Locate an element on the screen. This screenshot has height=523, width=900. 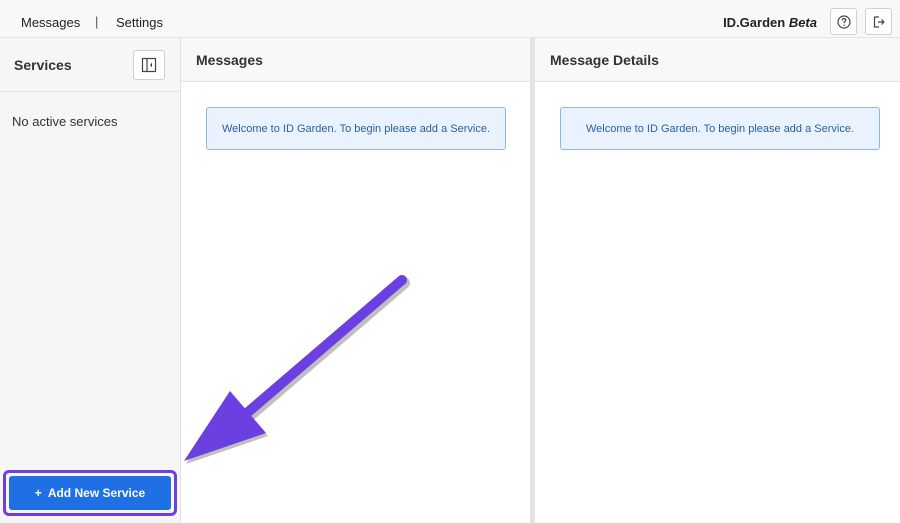
add-new-service-label: Add New Service is located at coordinates (96, 493).